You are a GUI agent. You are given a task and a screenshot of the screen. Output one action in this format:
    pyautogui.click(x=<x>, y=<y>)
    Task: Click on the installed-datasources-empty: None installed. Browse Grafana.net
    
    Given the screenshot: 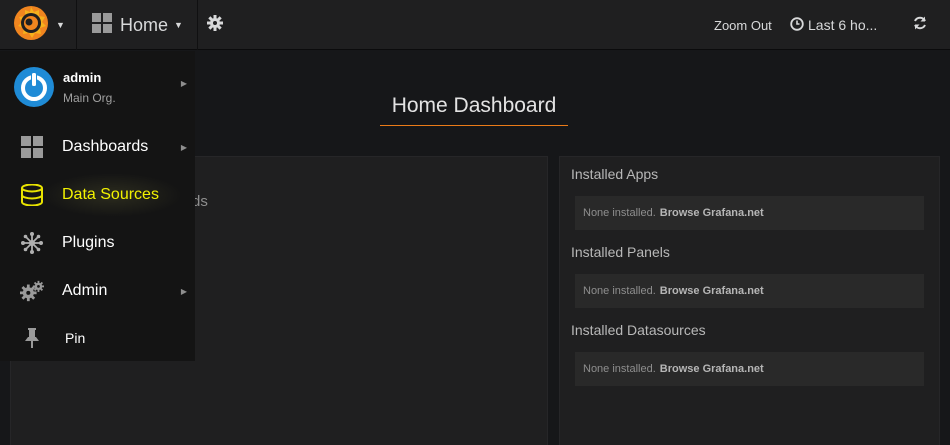 What is the action you would take?
    pyautogui.click(x=749, y=369)
    